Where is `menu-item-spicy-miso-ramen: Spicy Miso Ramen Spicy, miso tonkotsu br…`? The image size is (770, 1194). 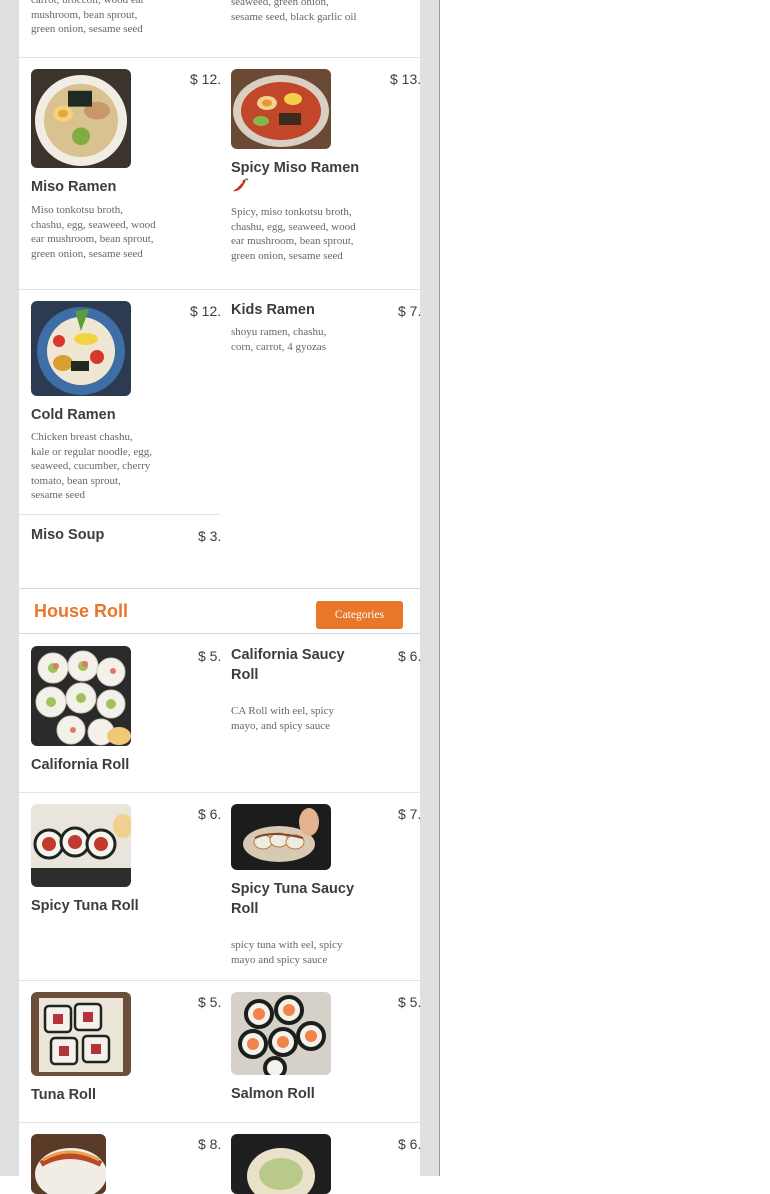 menu-item-spicy-miso-ramen: Spicy Miso Ramen Spicy, miso tonkotsu br… is located at coordinates (325, 174).